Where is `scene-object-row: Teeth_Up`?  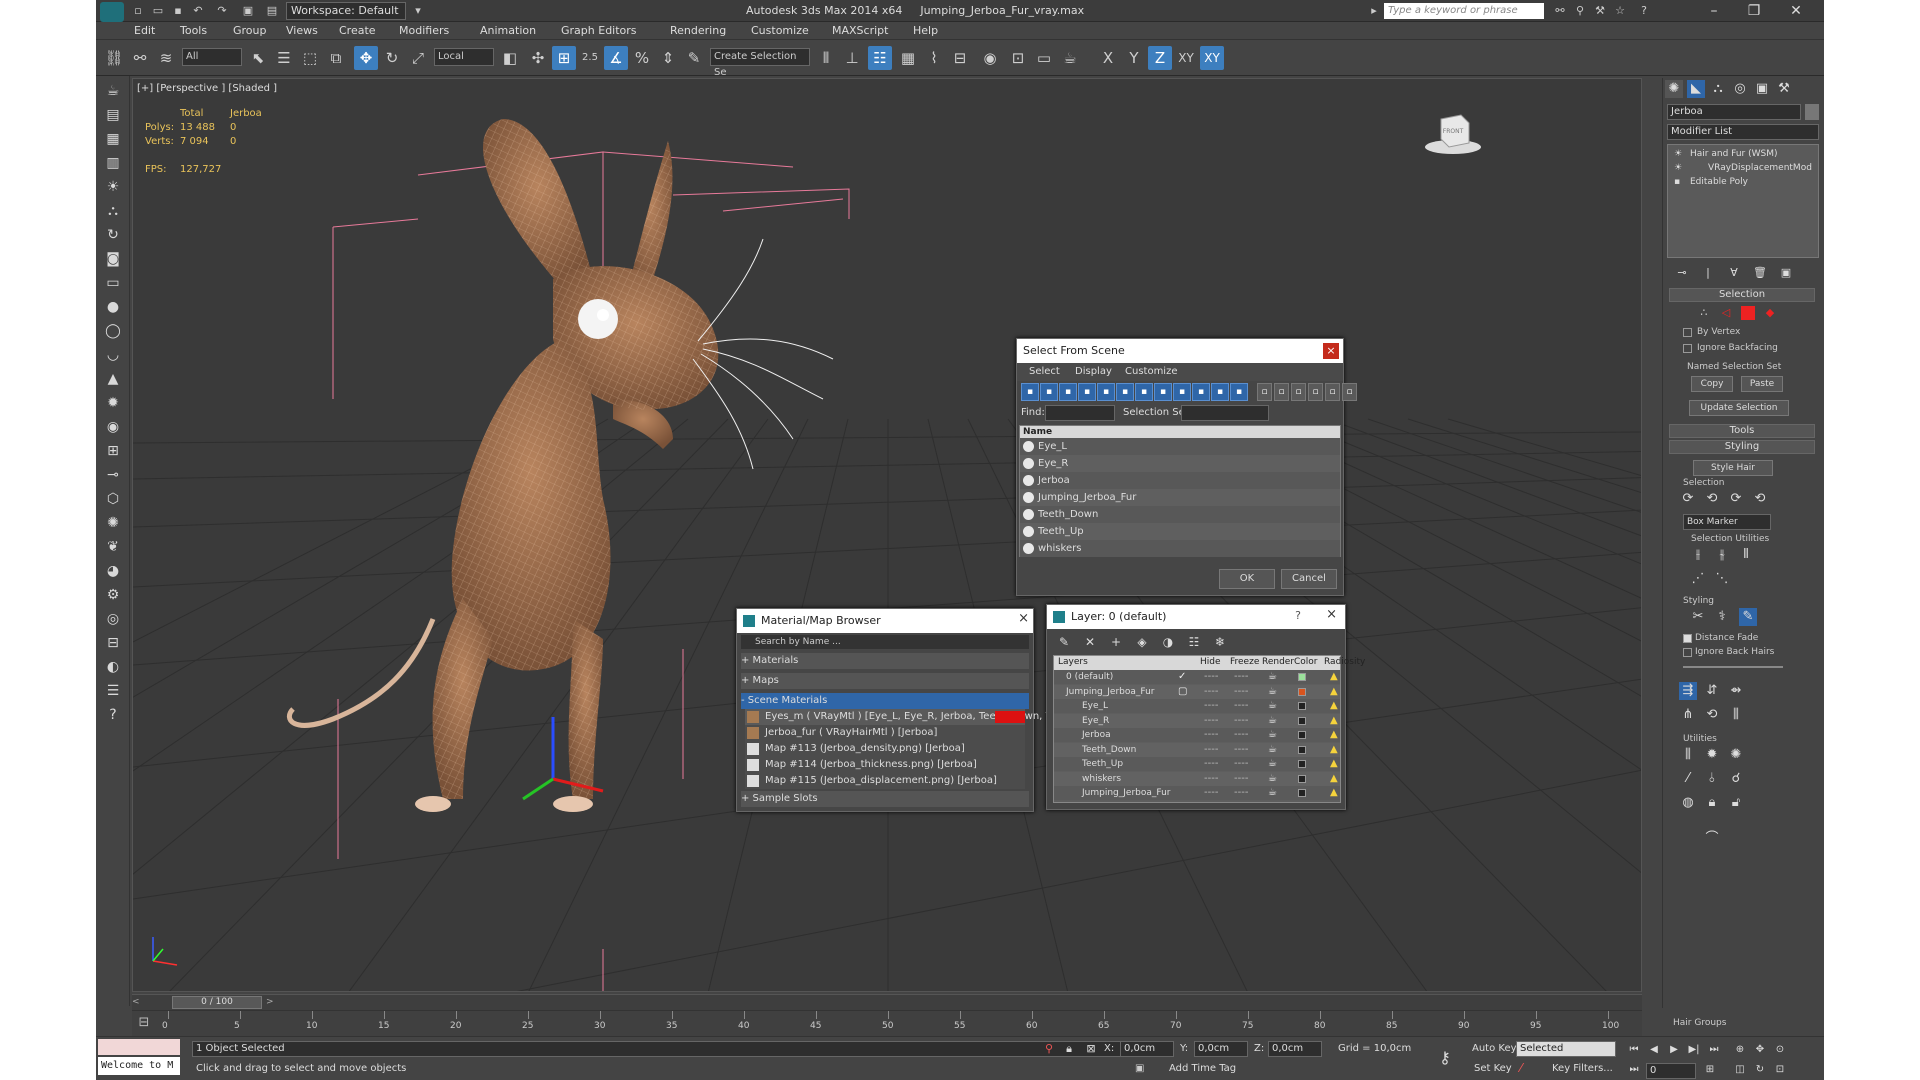
scene-object-row: Teeth_Up is located at coordinates (1180, 531).